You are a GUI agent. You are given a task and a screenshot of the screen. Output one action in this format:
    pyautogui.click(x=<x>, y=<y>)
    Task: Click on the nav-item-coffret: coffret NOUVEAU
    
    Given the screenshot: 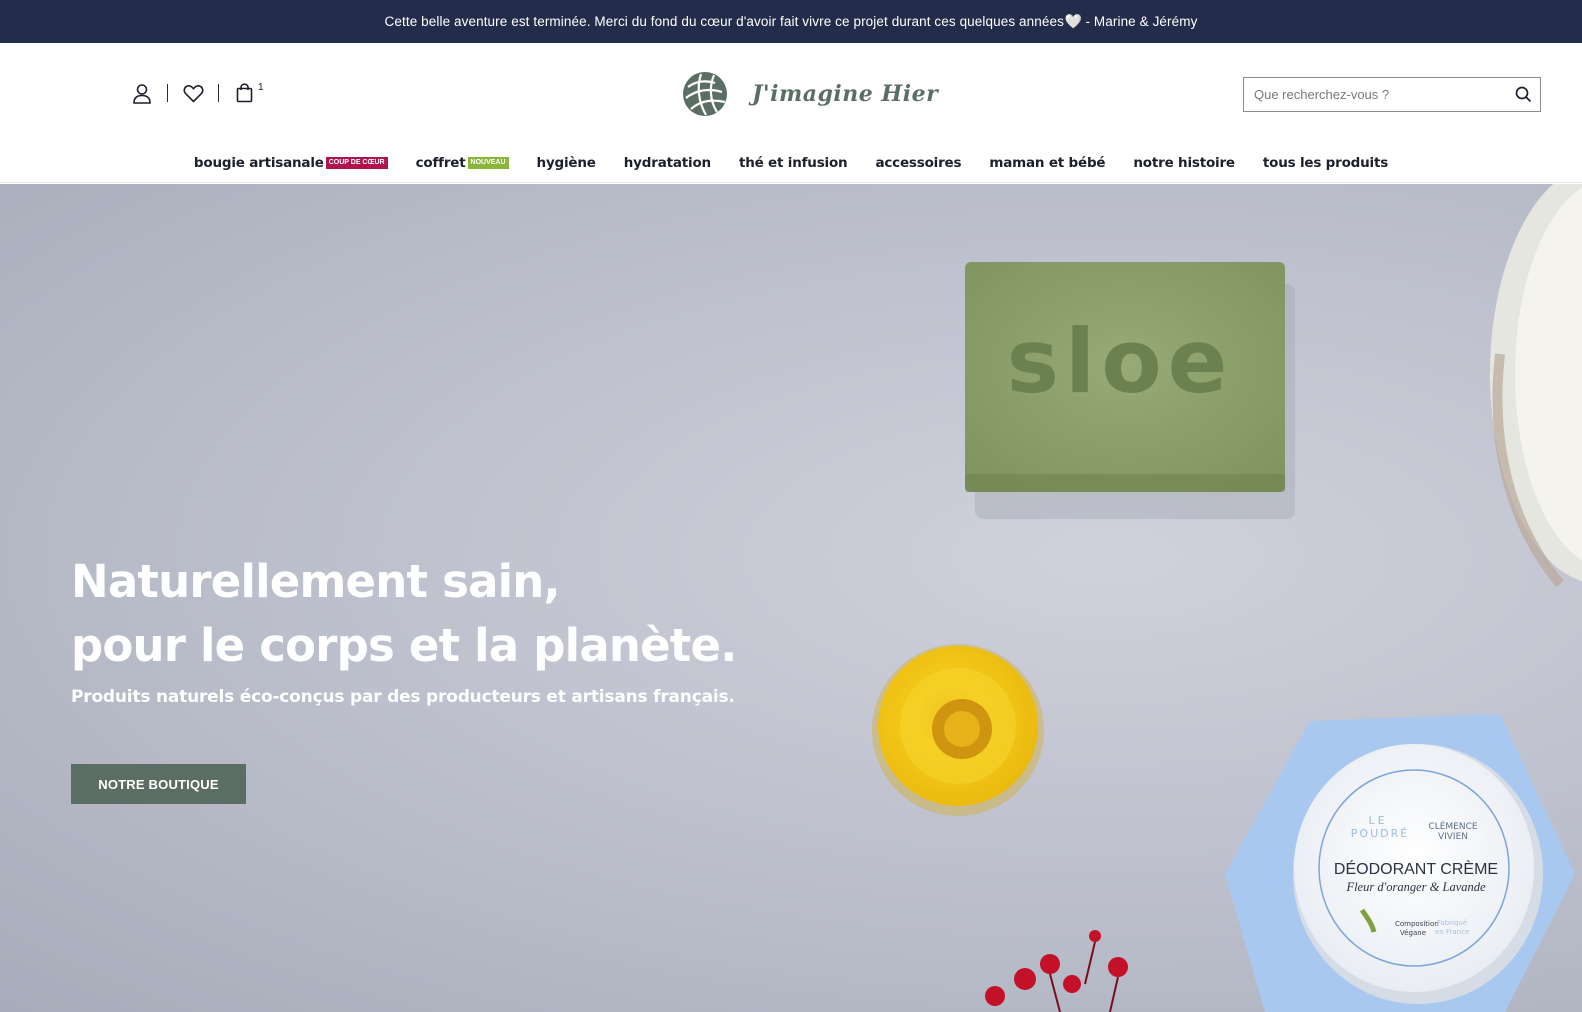 What is the action you would take?
    pyautogui.click(x=462, y=163)
    